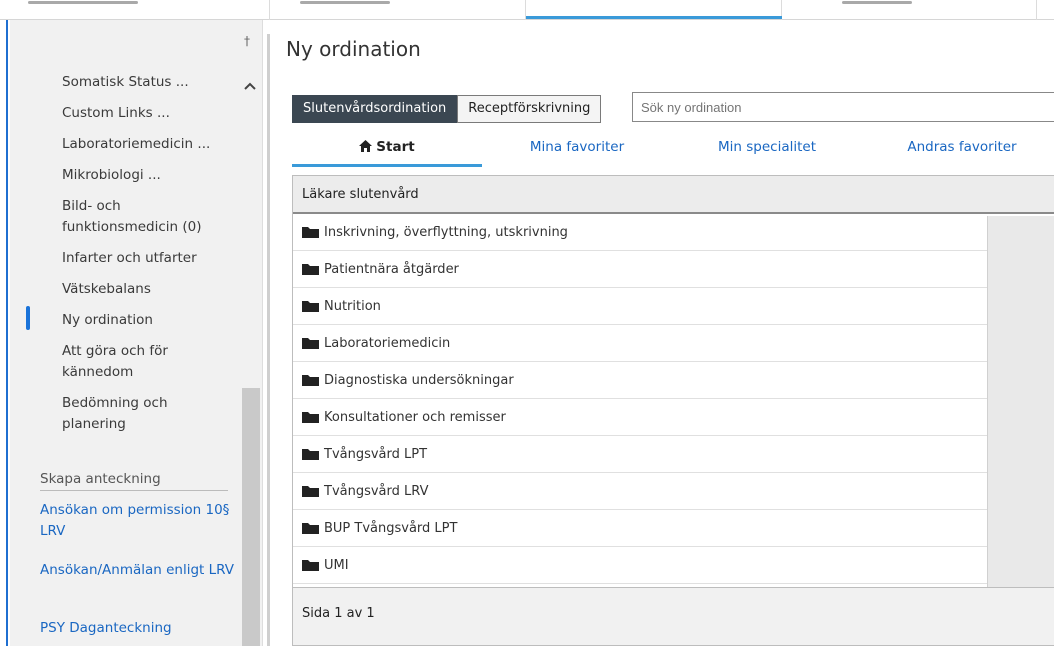  What do you see at coordinates (250, 86) in the screenshot?
I see `chevron-up-icon` at bounding box center [250, 86].